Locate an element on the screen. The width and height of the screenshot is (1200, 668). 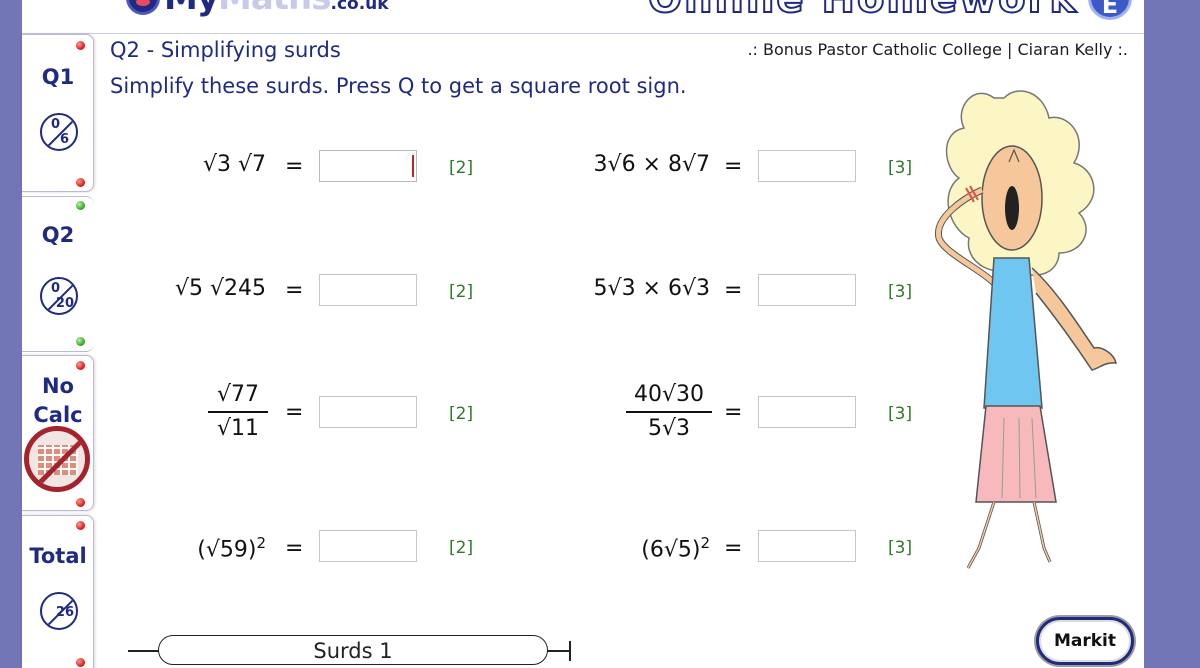
score-value: 26 is located at coordinates (64, 612).